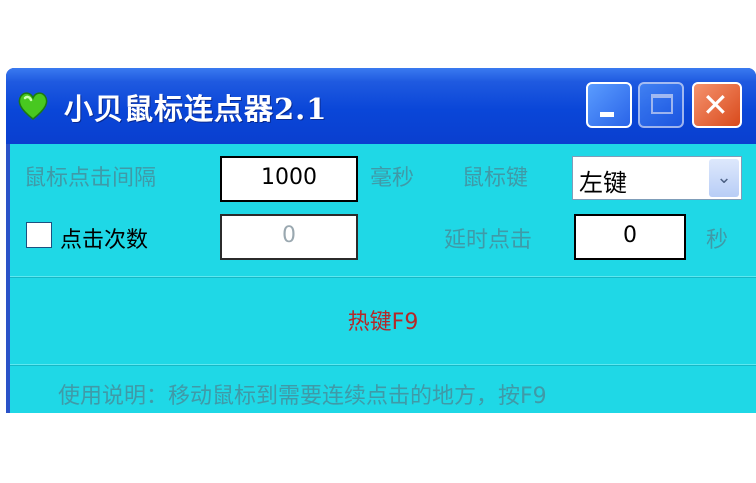  Describe the element at coordinates (383, 365) in the screenshot. I see `divider-bottom` at that location.